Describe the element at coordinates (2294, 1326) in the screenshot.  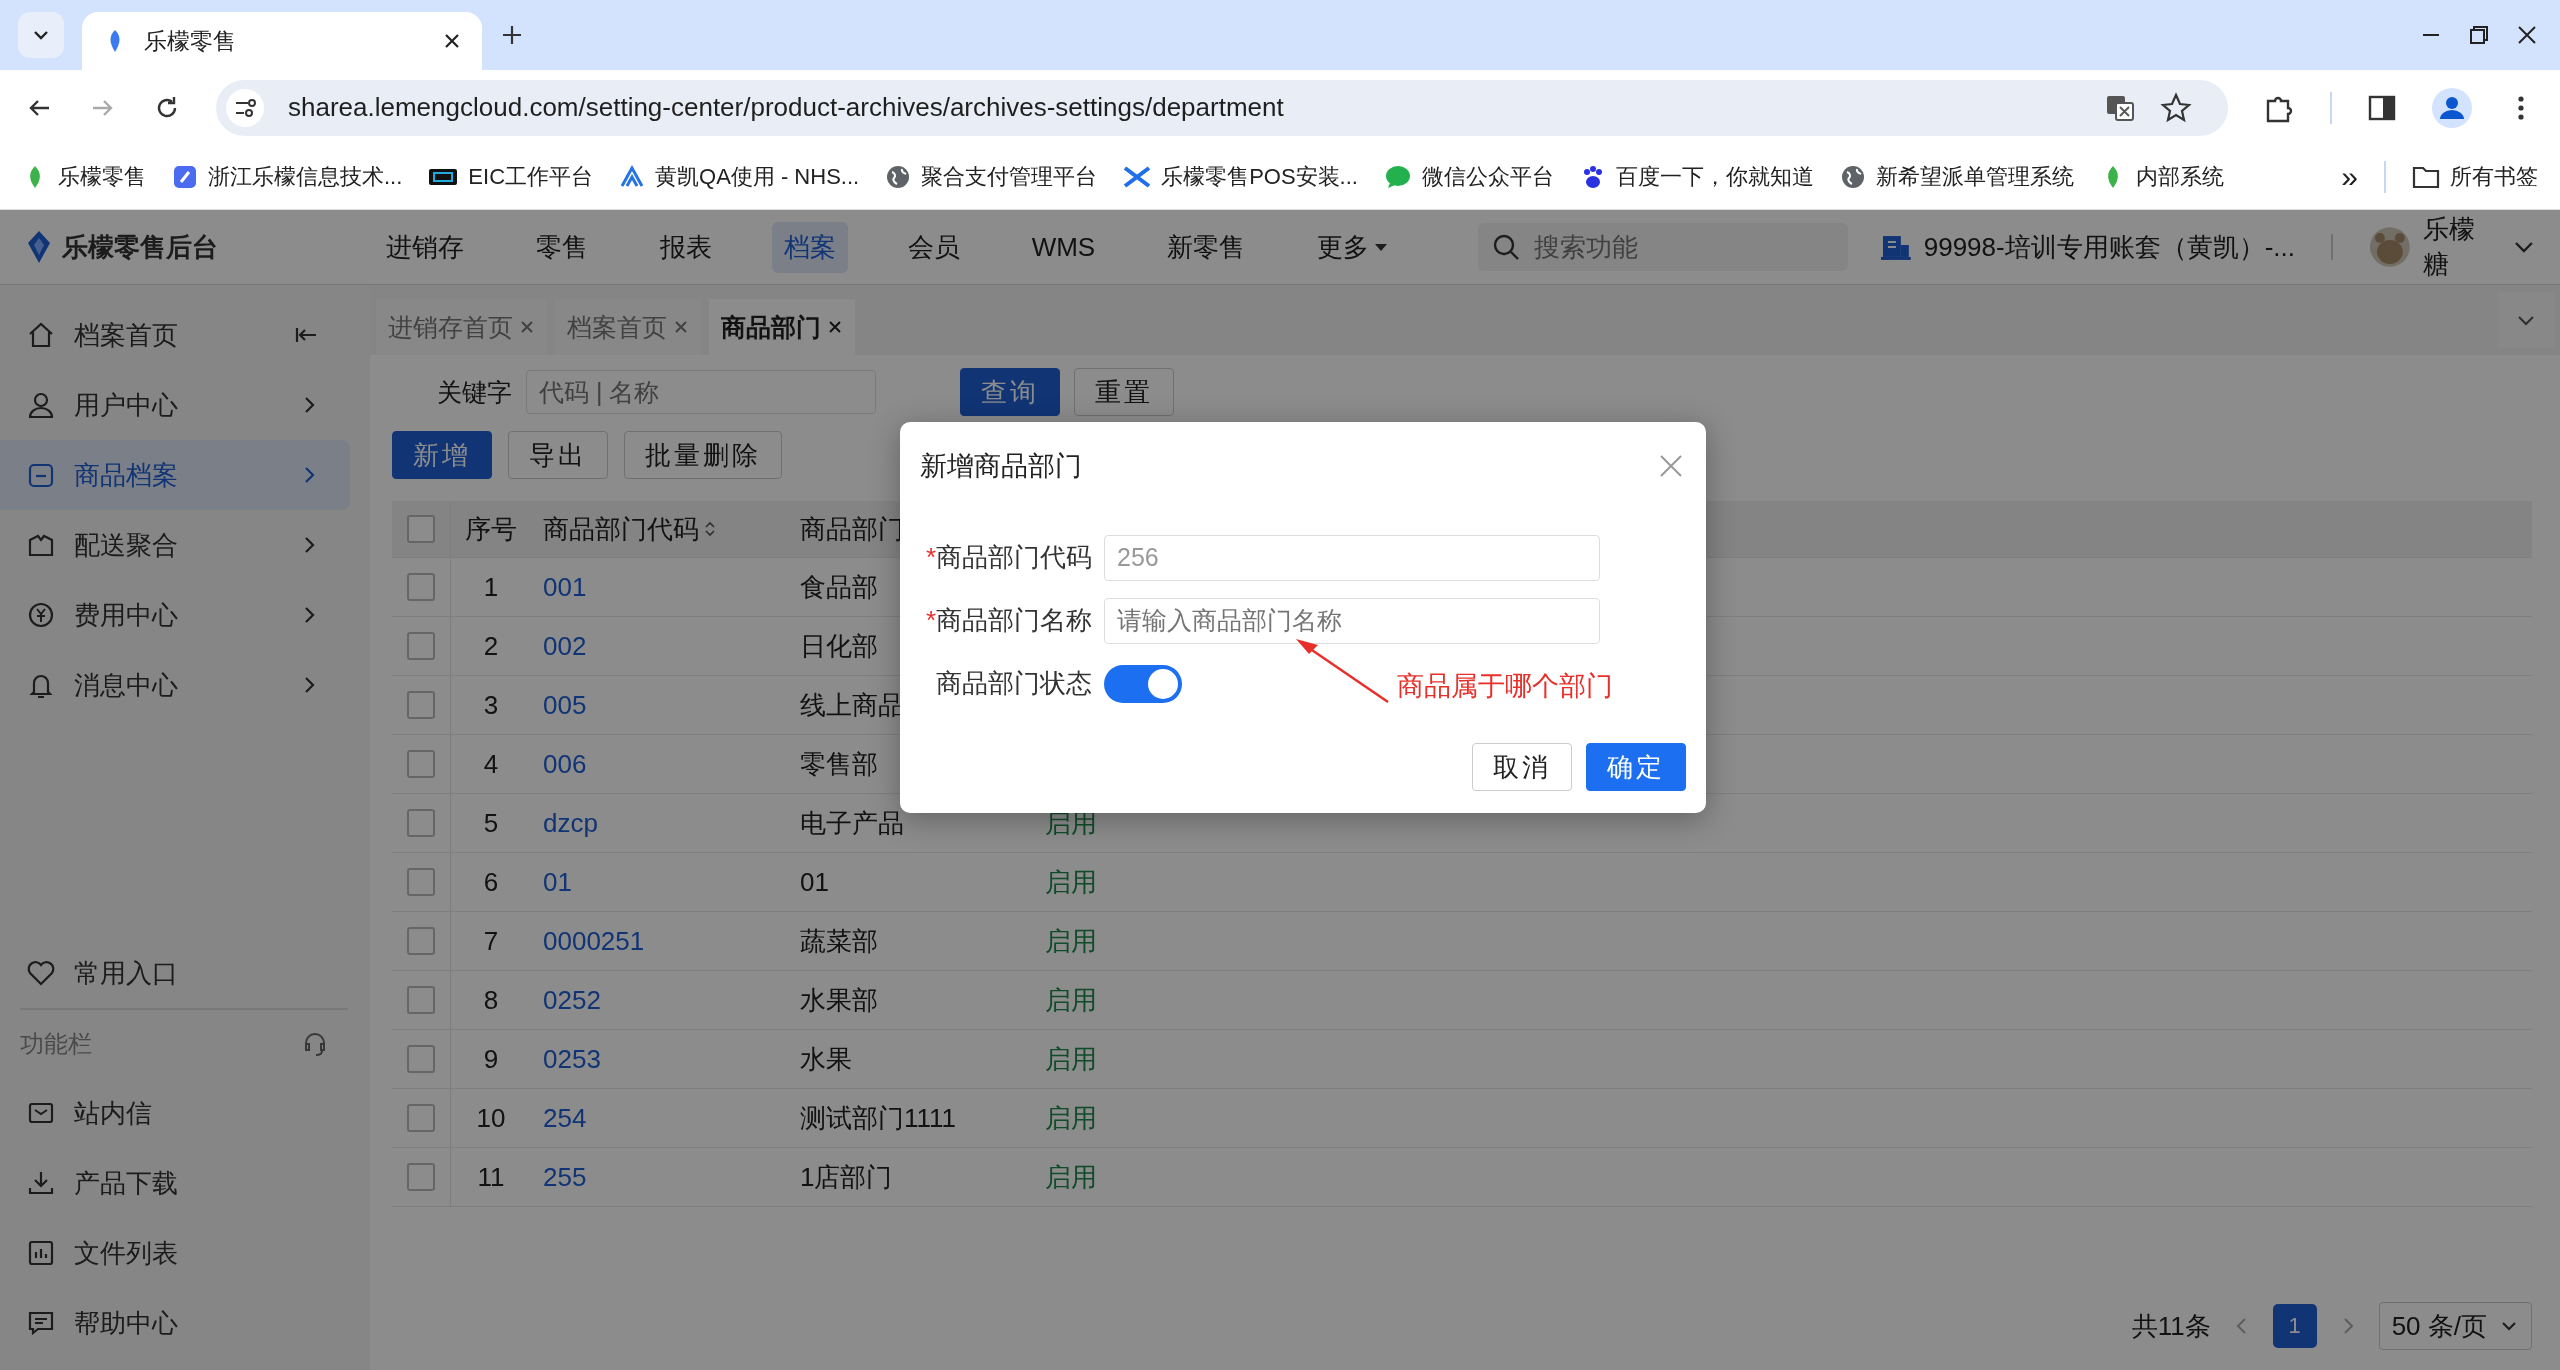
I see `page-number-button: 1` at that location.